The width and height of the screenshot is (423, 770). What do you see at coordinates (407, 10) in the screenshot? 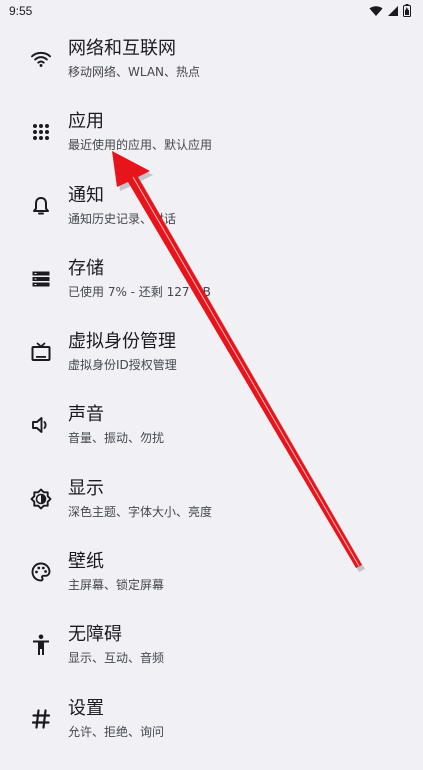
I see `battery-icon` at bounding box center [407, 10].